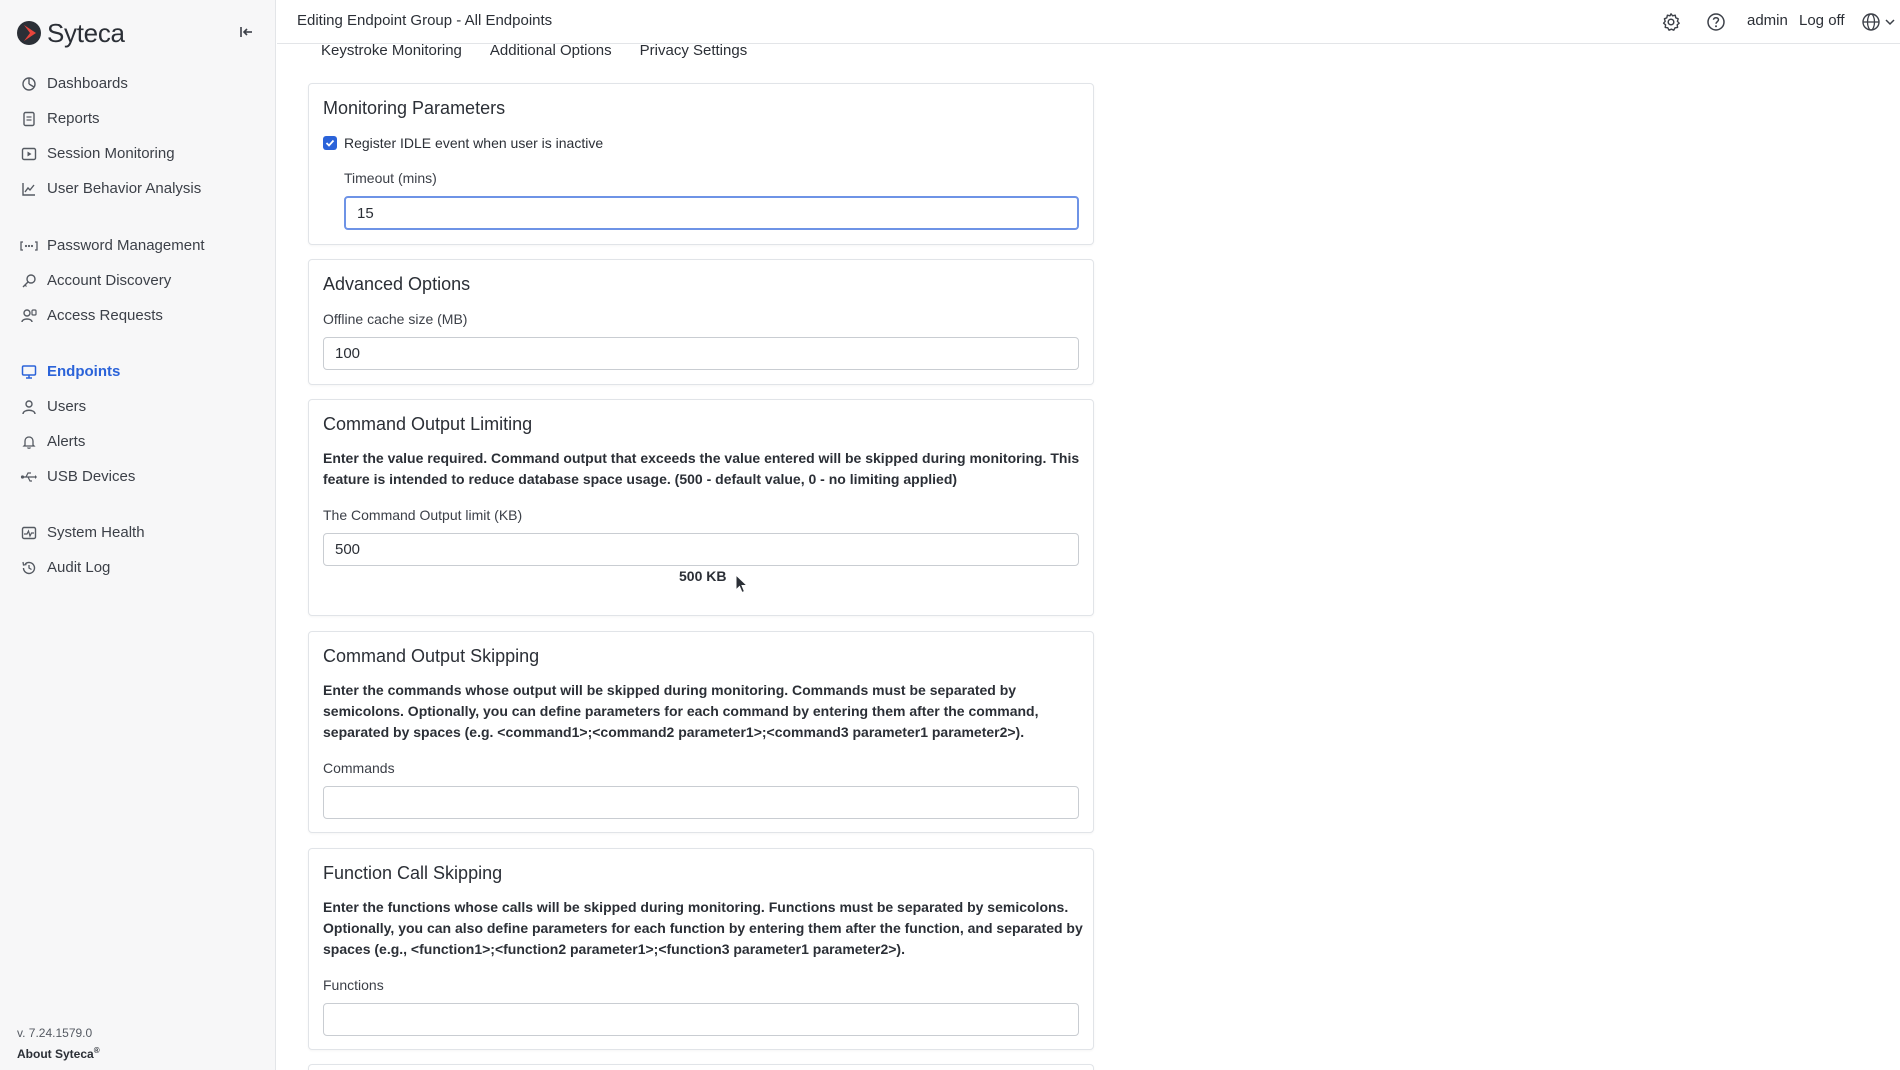  What do you see at coordinates (29, 246) in the screenshot?
I see `password-icon` at bounding box center [29, 246].